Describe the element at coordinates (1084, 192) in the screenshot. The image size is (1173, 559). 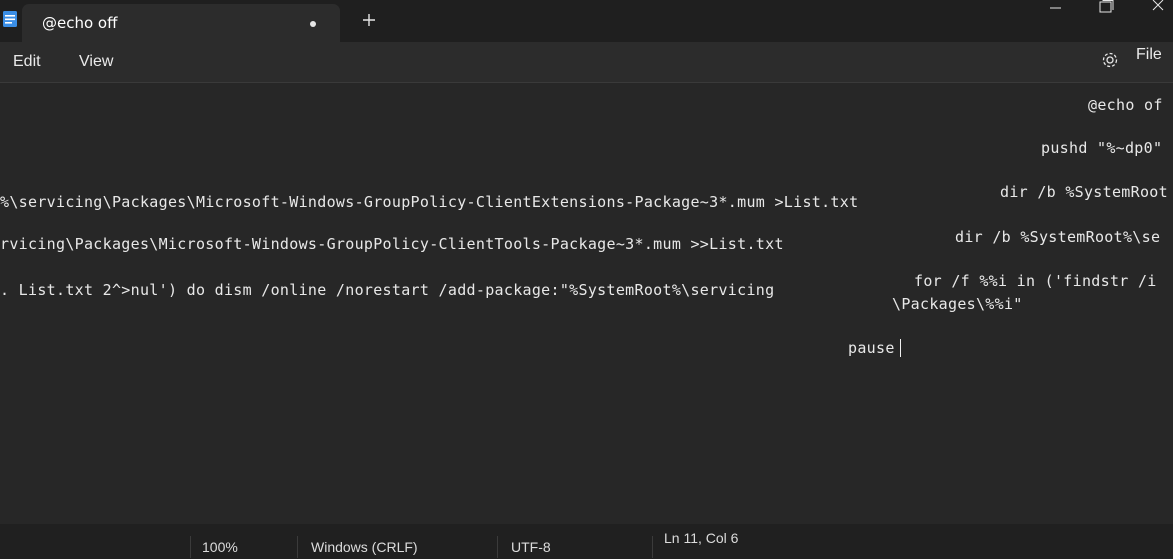
I see `editor-line-3-right: dir /b %SystemRoot` at that location.